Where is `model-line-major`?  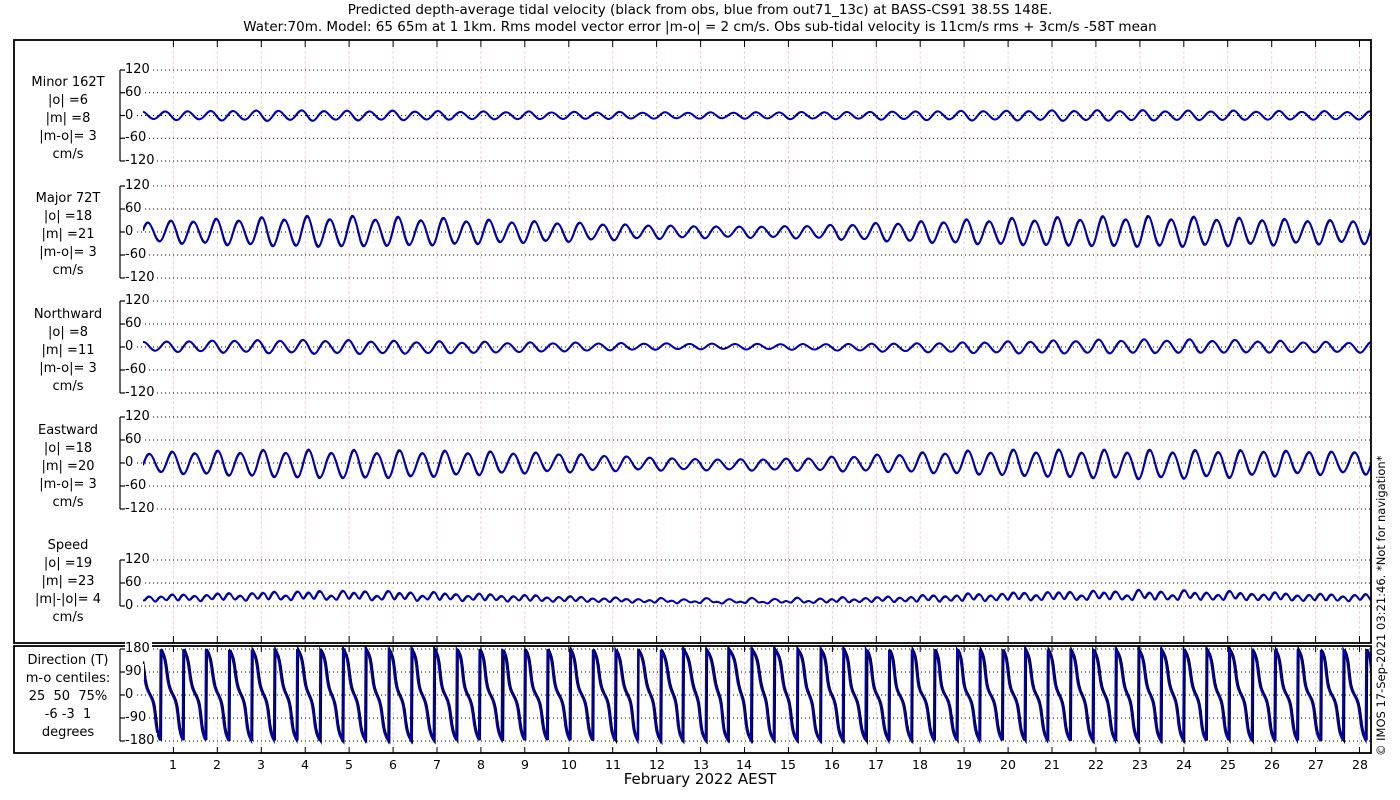 model-line-major is located at coordinates (757, 231).